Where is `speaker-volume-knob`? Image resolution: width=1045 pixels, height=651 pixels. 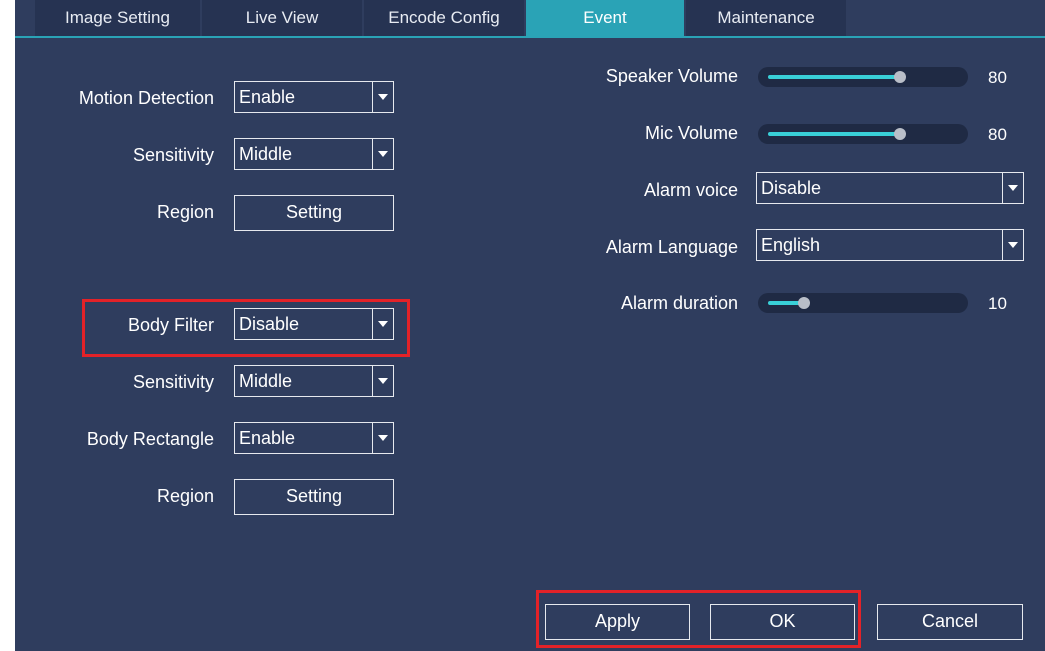
speaker-volume-knob is located at coordinates (900, 77).